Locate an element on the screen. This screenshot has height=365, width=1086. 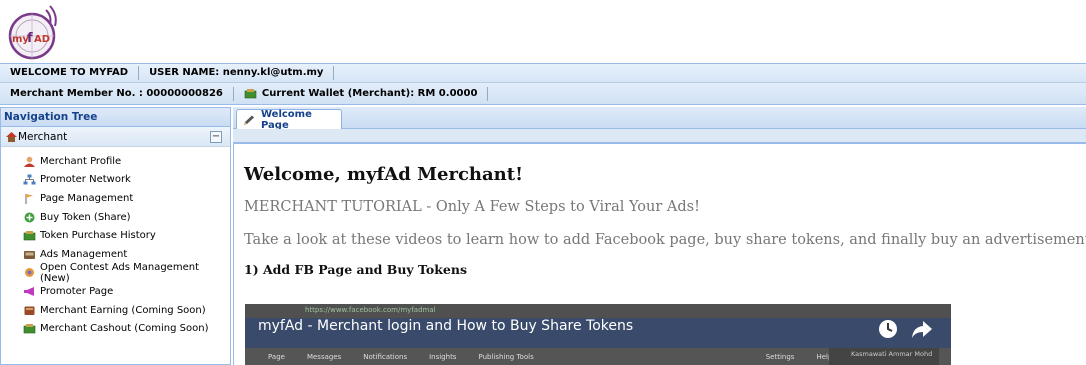
user-icon is located at coordinates (29, 161).